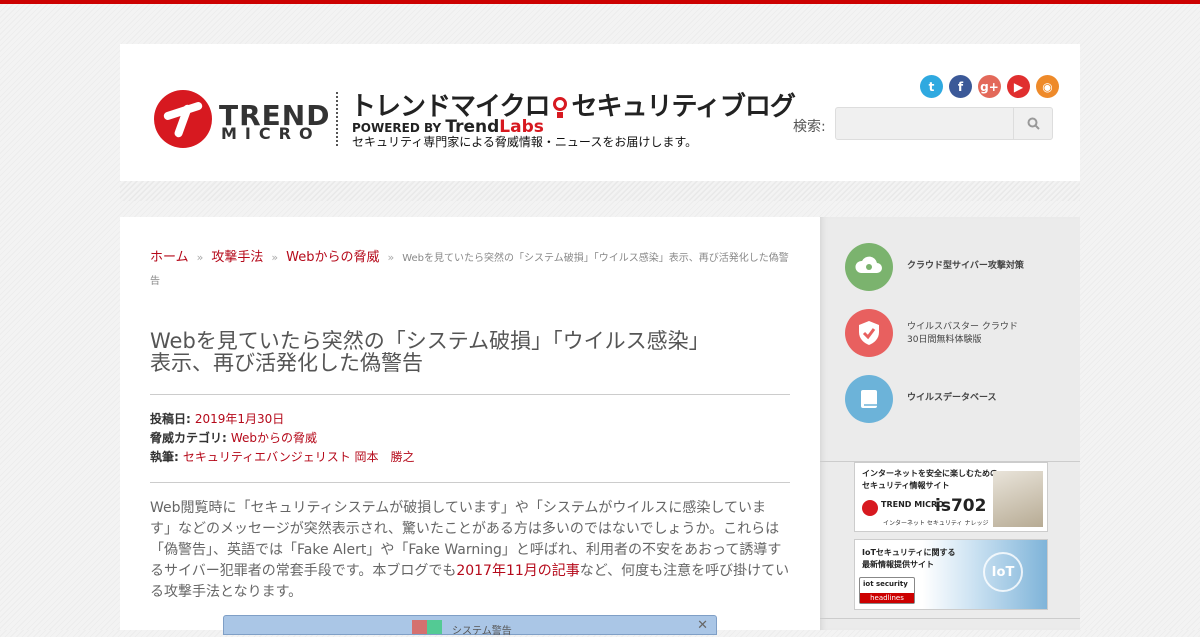  Describe the element at coordinates (560, 107) in the screenshot. I see `lightbulb-icon` at that location.